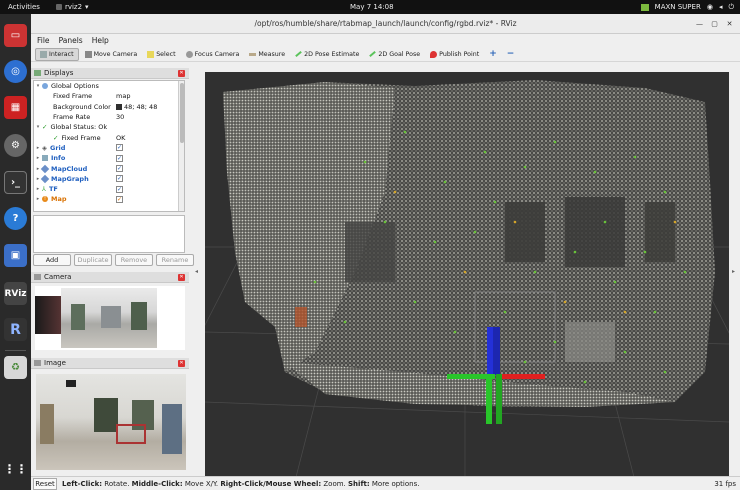 Image resolution: width=740 pixels, height=490 pixels. I want to click on image-panel: Image ✕, so click(110, 416).